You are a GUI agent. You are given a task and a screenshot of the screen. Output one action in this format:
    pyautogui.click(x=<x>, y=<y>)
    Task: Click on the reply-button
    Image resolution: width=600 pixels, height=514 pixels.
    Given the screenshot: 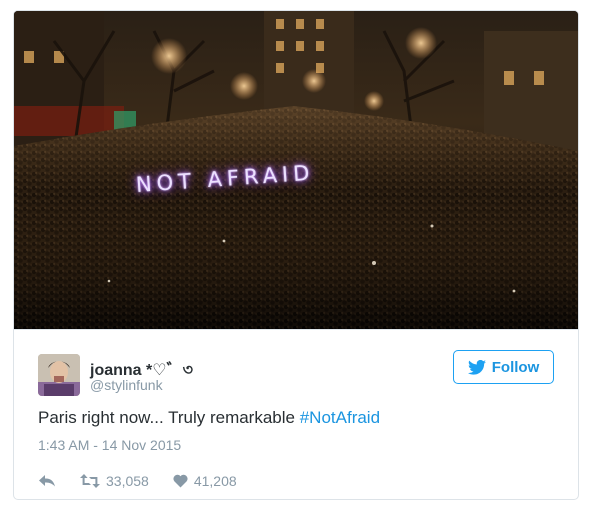 What is the action you would take?
    pyautogui.click(x=47, y=481)
    